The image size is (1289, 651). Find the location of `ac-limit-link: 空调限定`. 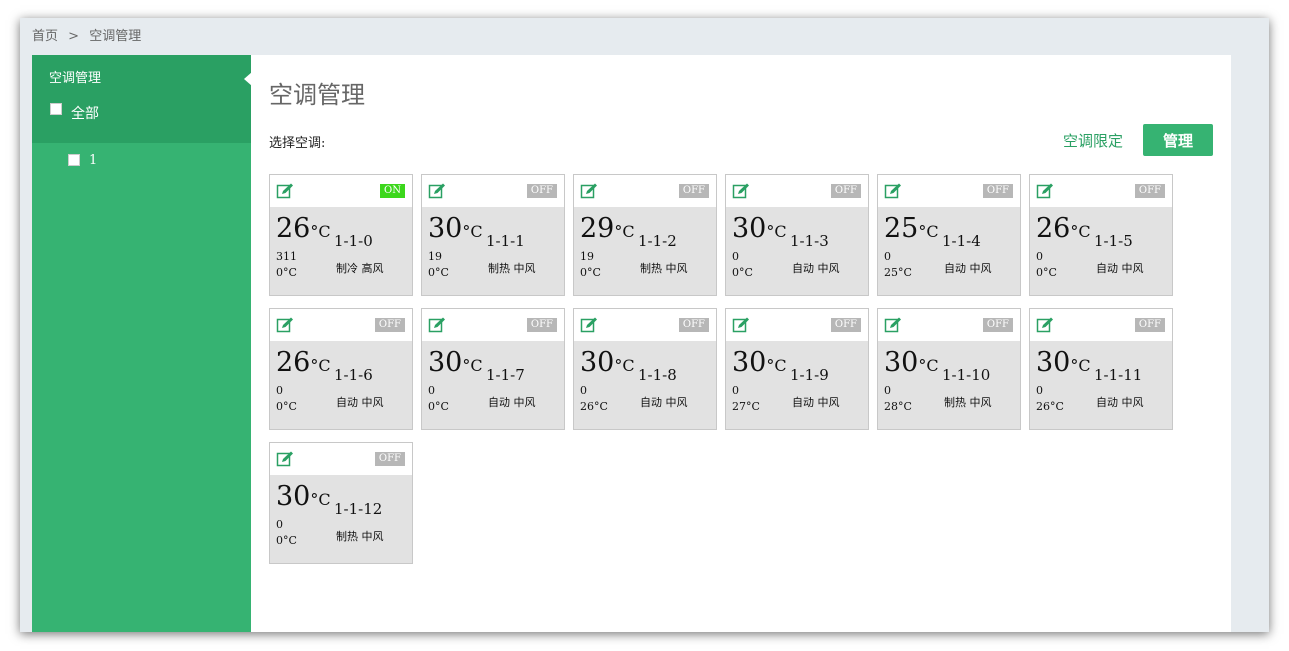

ac-limit-link: 空调限定 is located at coordinates (1093, 140).